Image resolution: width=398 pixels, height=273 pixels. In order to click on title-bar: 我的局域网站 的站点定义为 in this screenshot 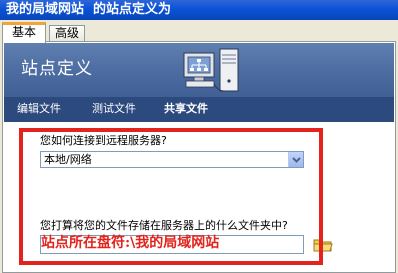, I will do `click(199, 10)`.